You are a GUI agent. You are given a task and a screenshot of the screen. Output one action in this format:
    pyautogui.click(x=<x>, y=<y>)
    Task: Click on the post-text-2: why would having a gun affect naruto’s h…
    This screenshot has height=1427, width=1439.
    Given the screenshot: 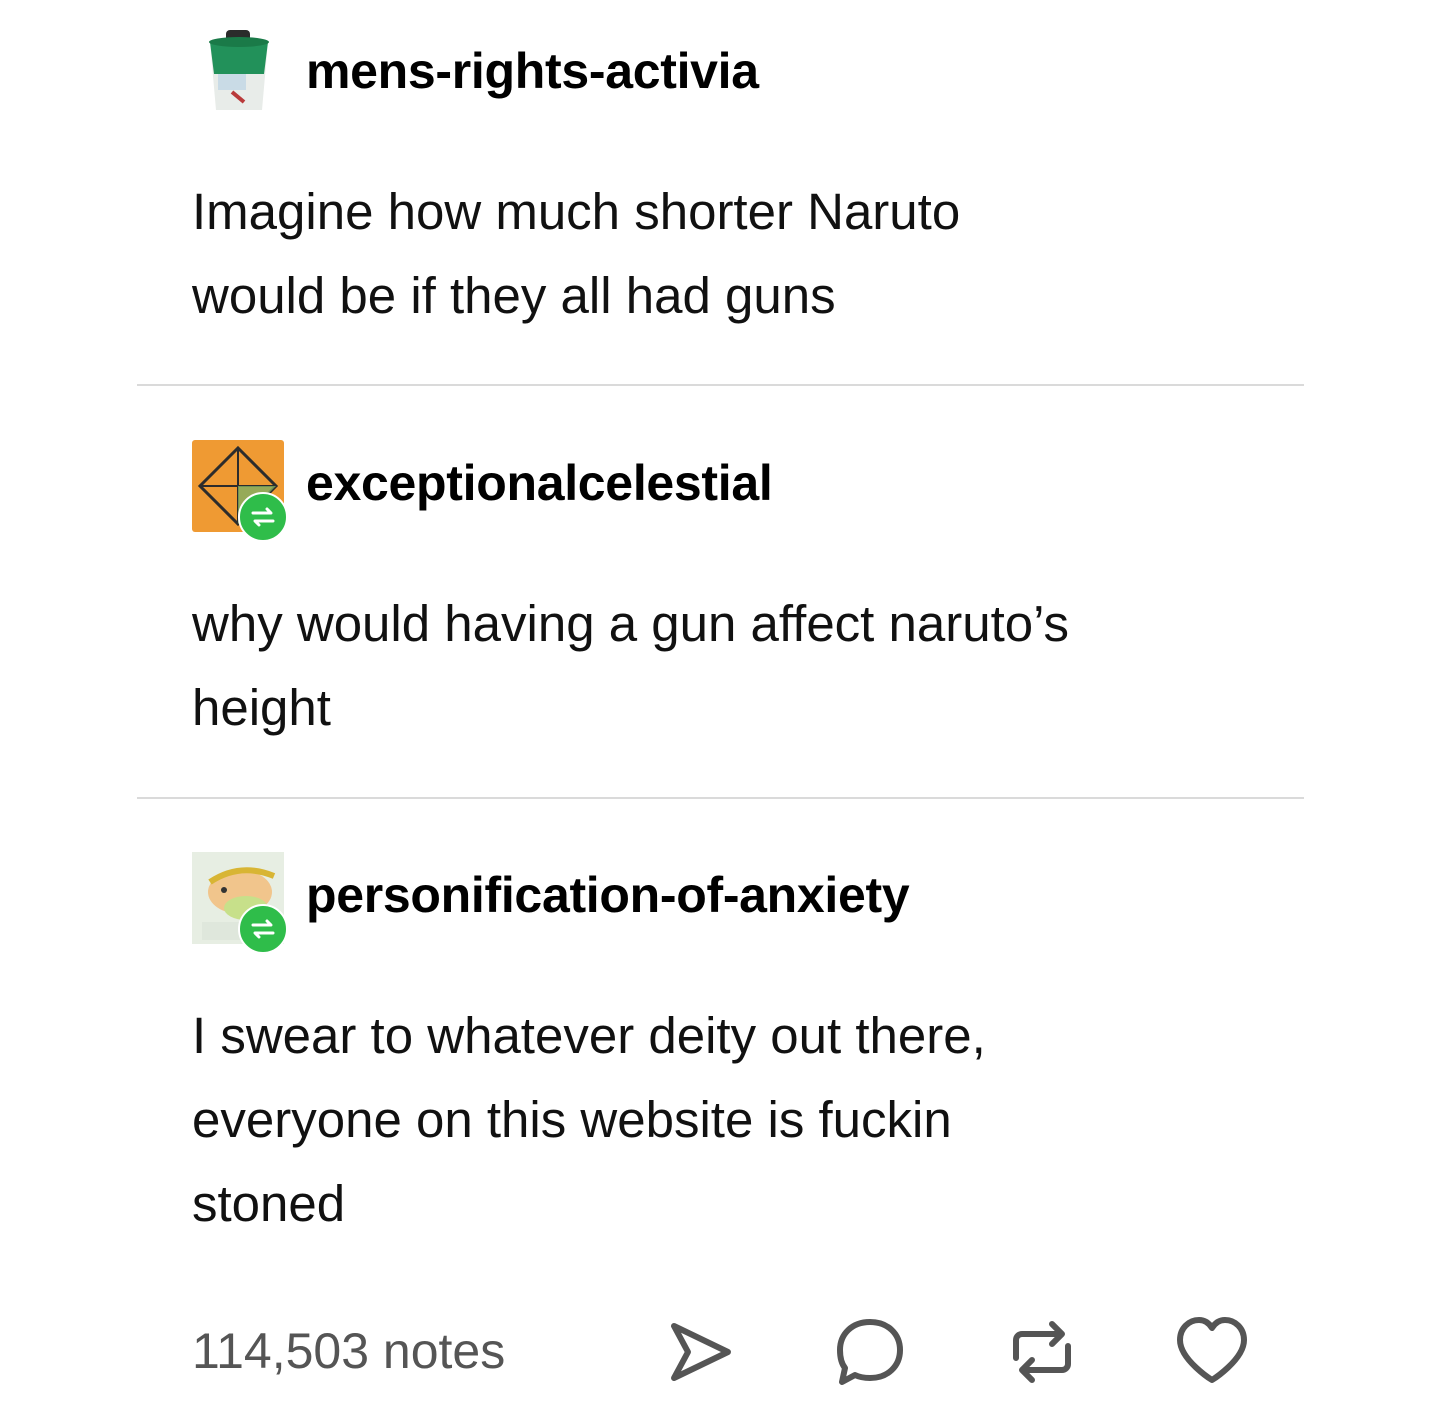 What is the action you would take?
    pyautogui.click(x=747, y=666)
    